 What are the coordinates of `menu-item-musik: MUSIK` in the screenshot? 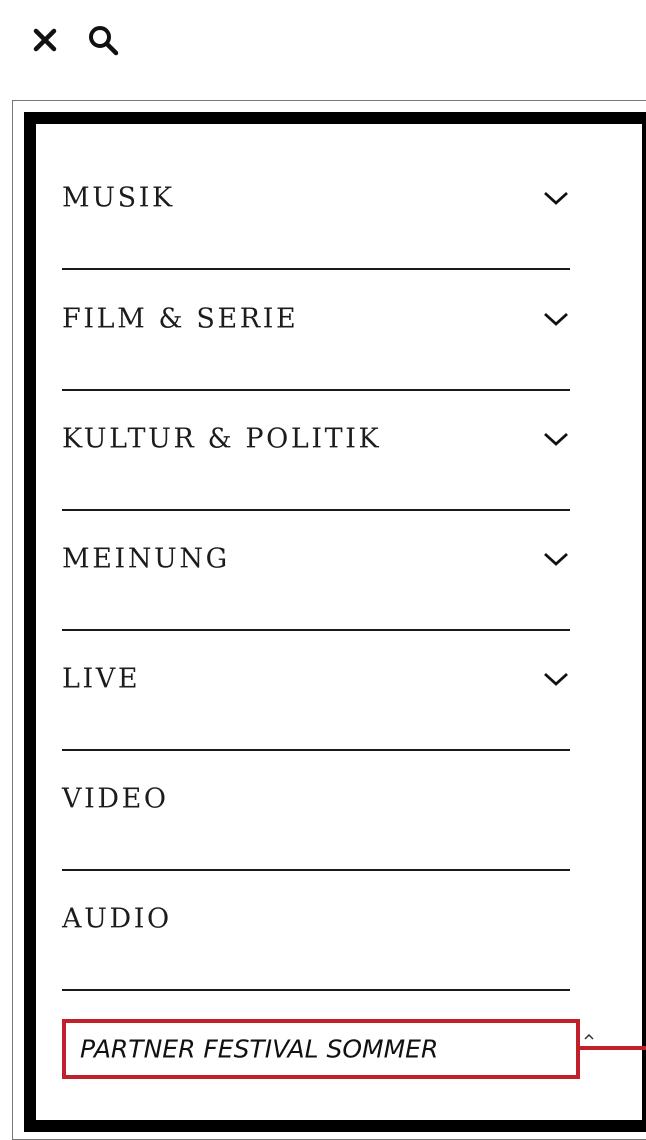 It's located at (316, 199).